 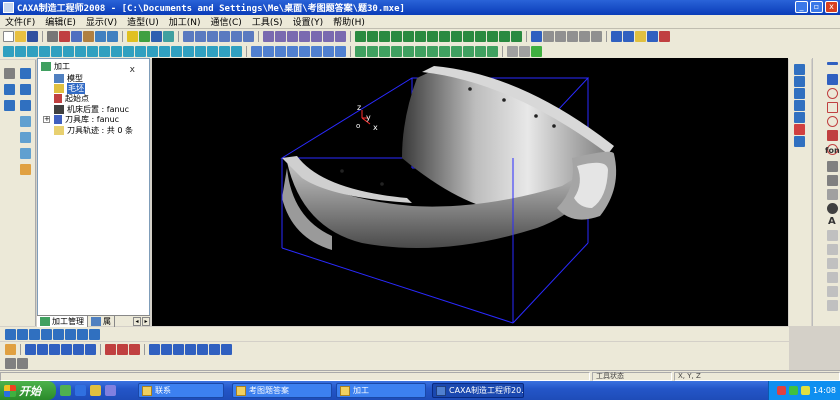 I want to click on network-icon, so click(x=793, y=390).